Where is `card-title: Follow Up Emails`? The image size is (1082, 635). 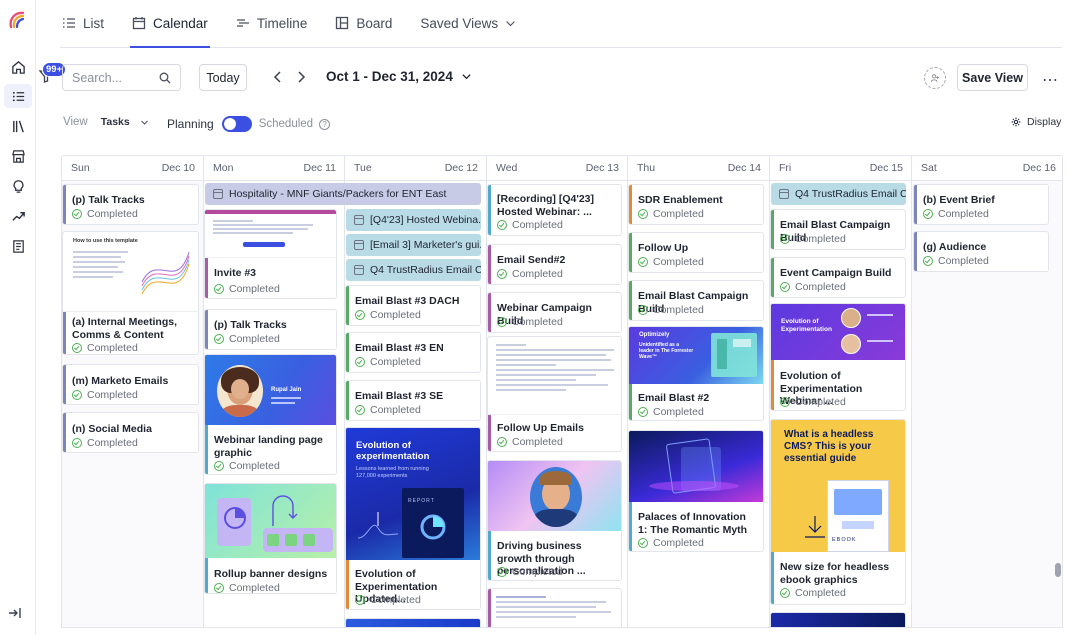 card-title: Follow Up Emails is located at coordinates (540, 428).